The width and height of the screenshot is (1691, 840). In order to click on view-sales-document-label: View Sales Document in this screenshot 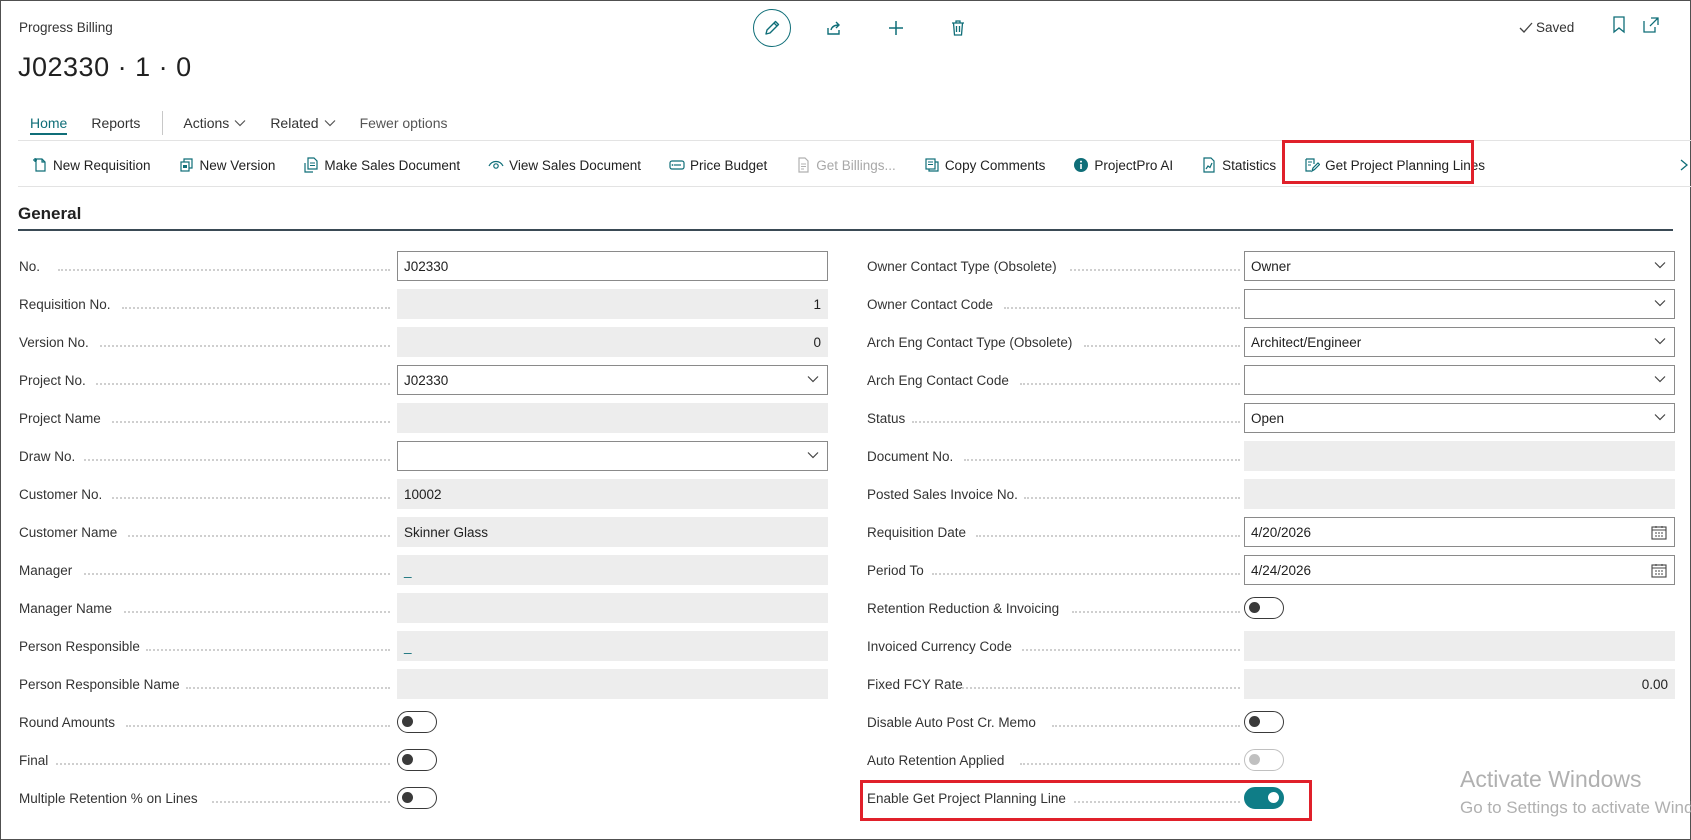, I will do `click(575, 165)`.